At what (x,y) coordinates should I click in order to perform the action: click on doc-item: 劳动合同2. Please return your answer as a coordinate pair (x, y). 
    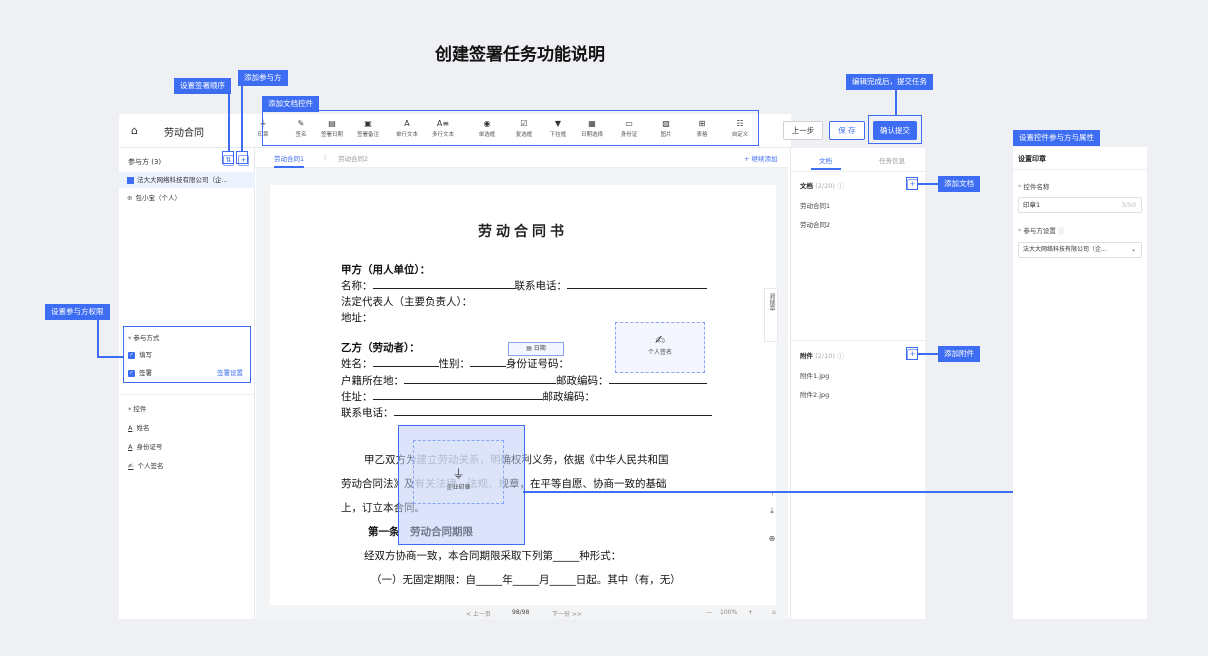
    Looking at the image, I should click on (815, 224).